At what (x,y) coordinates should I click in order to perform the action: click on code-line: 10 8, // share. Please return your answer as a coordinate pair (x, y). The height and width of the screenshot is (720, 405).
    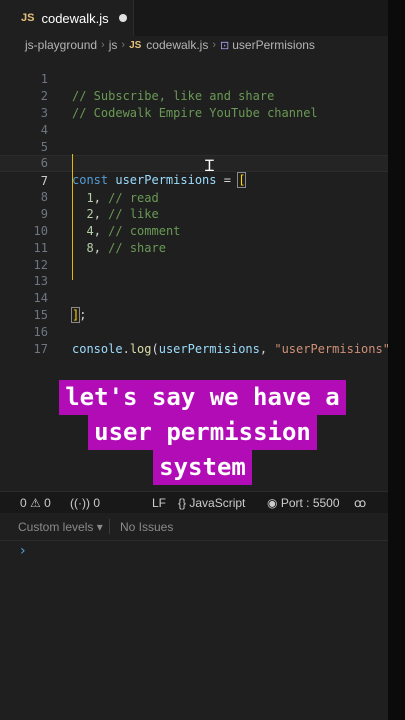
    Looking at the image, I should click on (194, 230).